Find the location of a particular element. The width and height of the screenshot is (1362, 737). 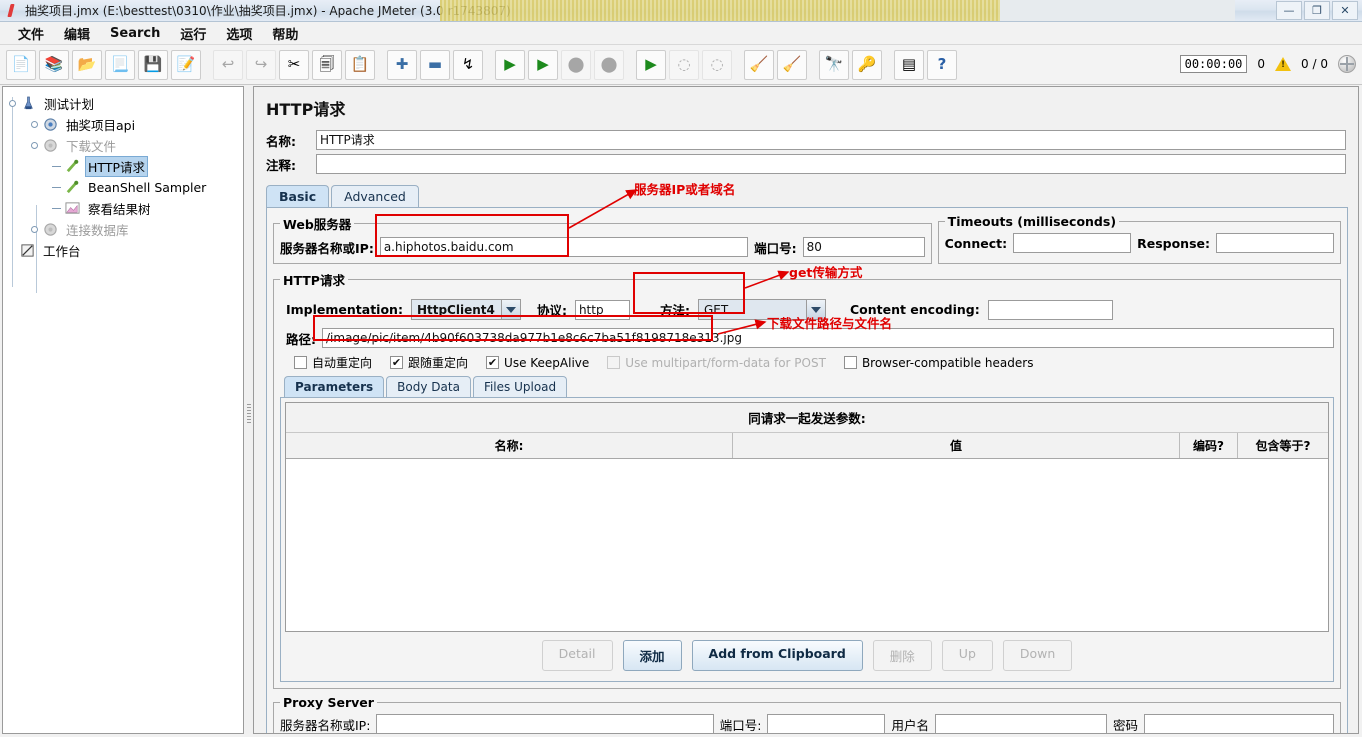

toolbar-copy-button: 🗐 is located at coordinates (327, 64).